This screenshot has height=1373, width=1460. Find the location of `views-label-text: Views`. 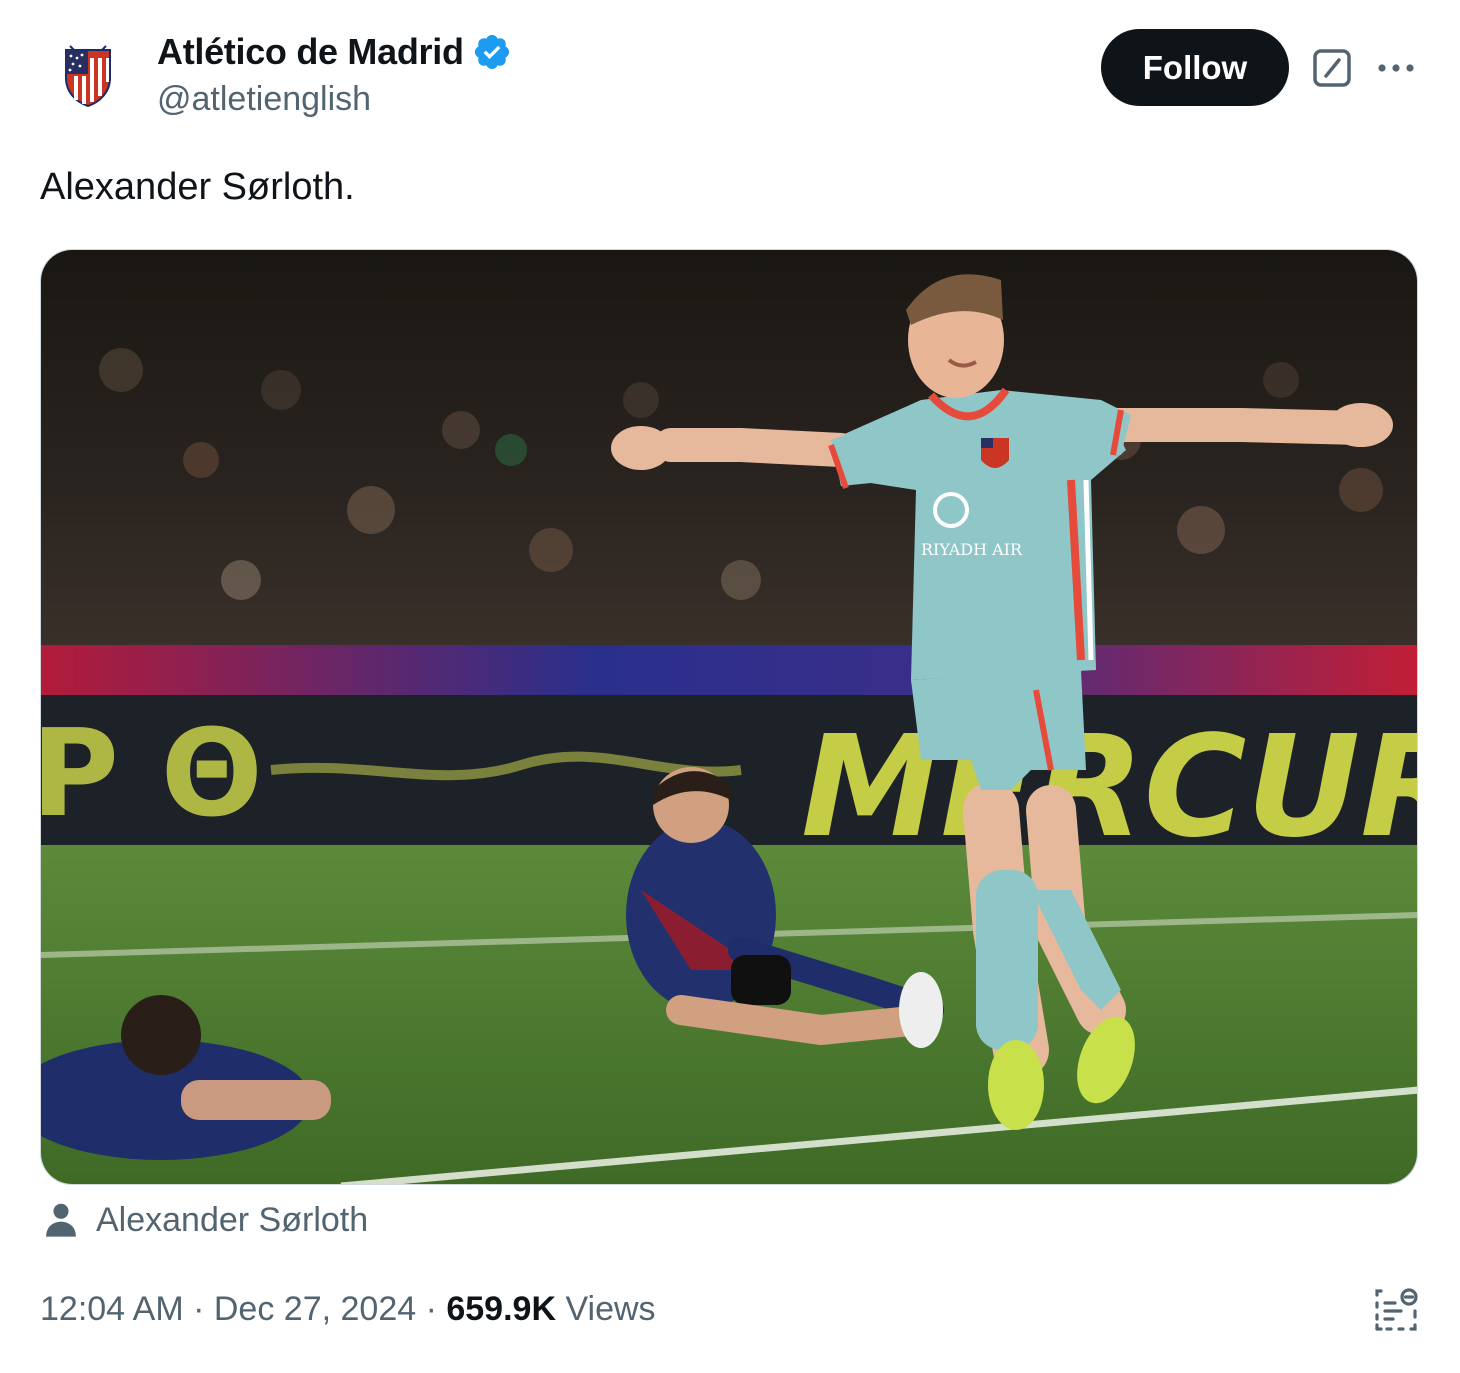

views-label-text: Views is located at coordinates (610, 1308).